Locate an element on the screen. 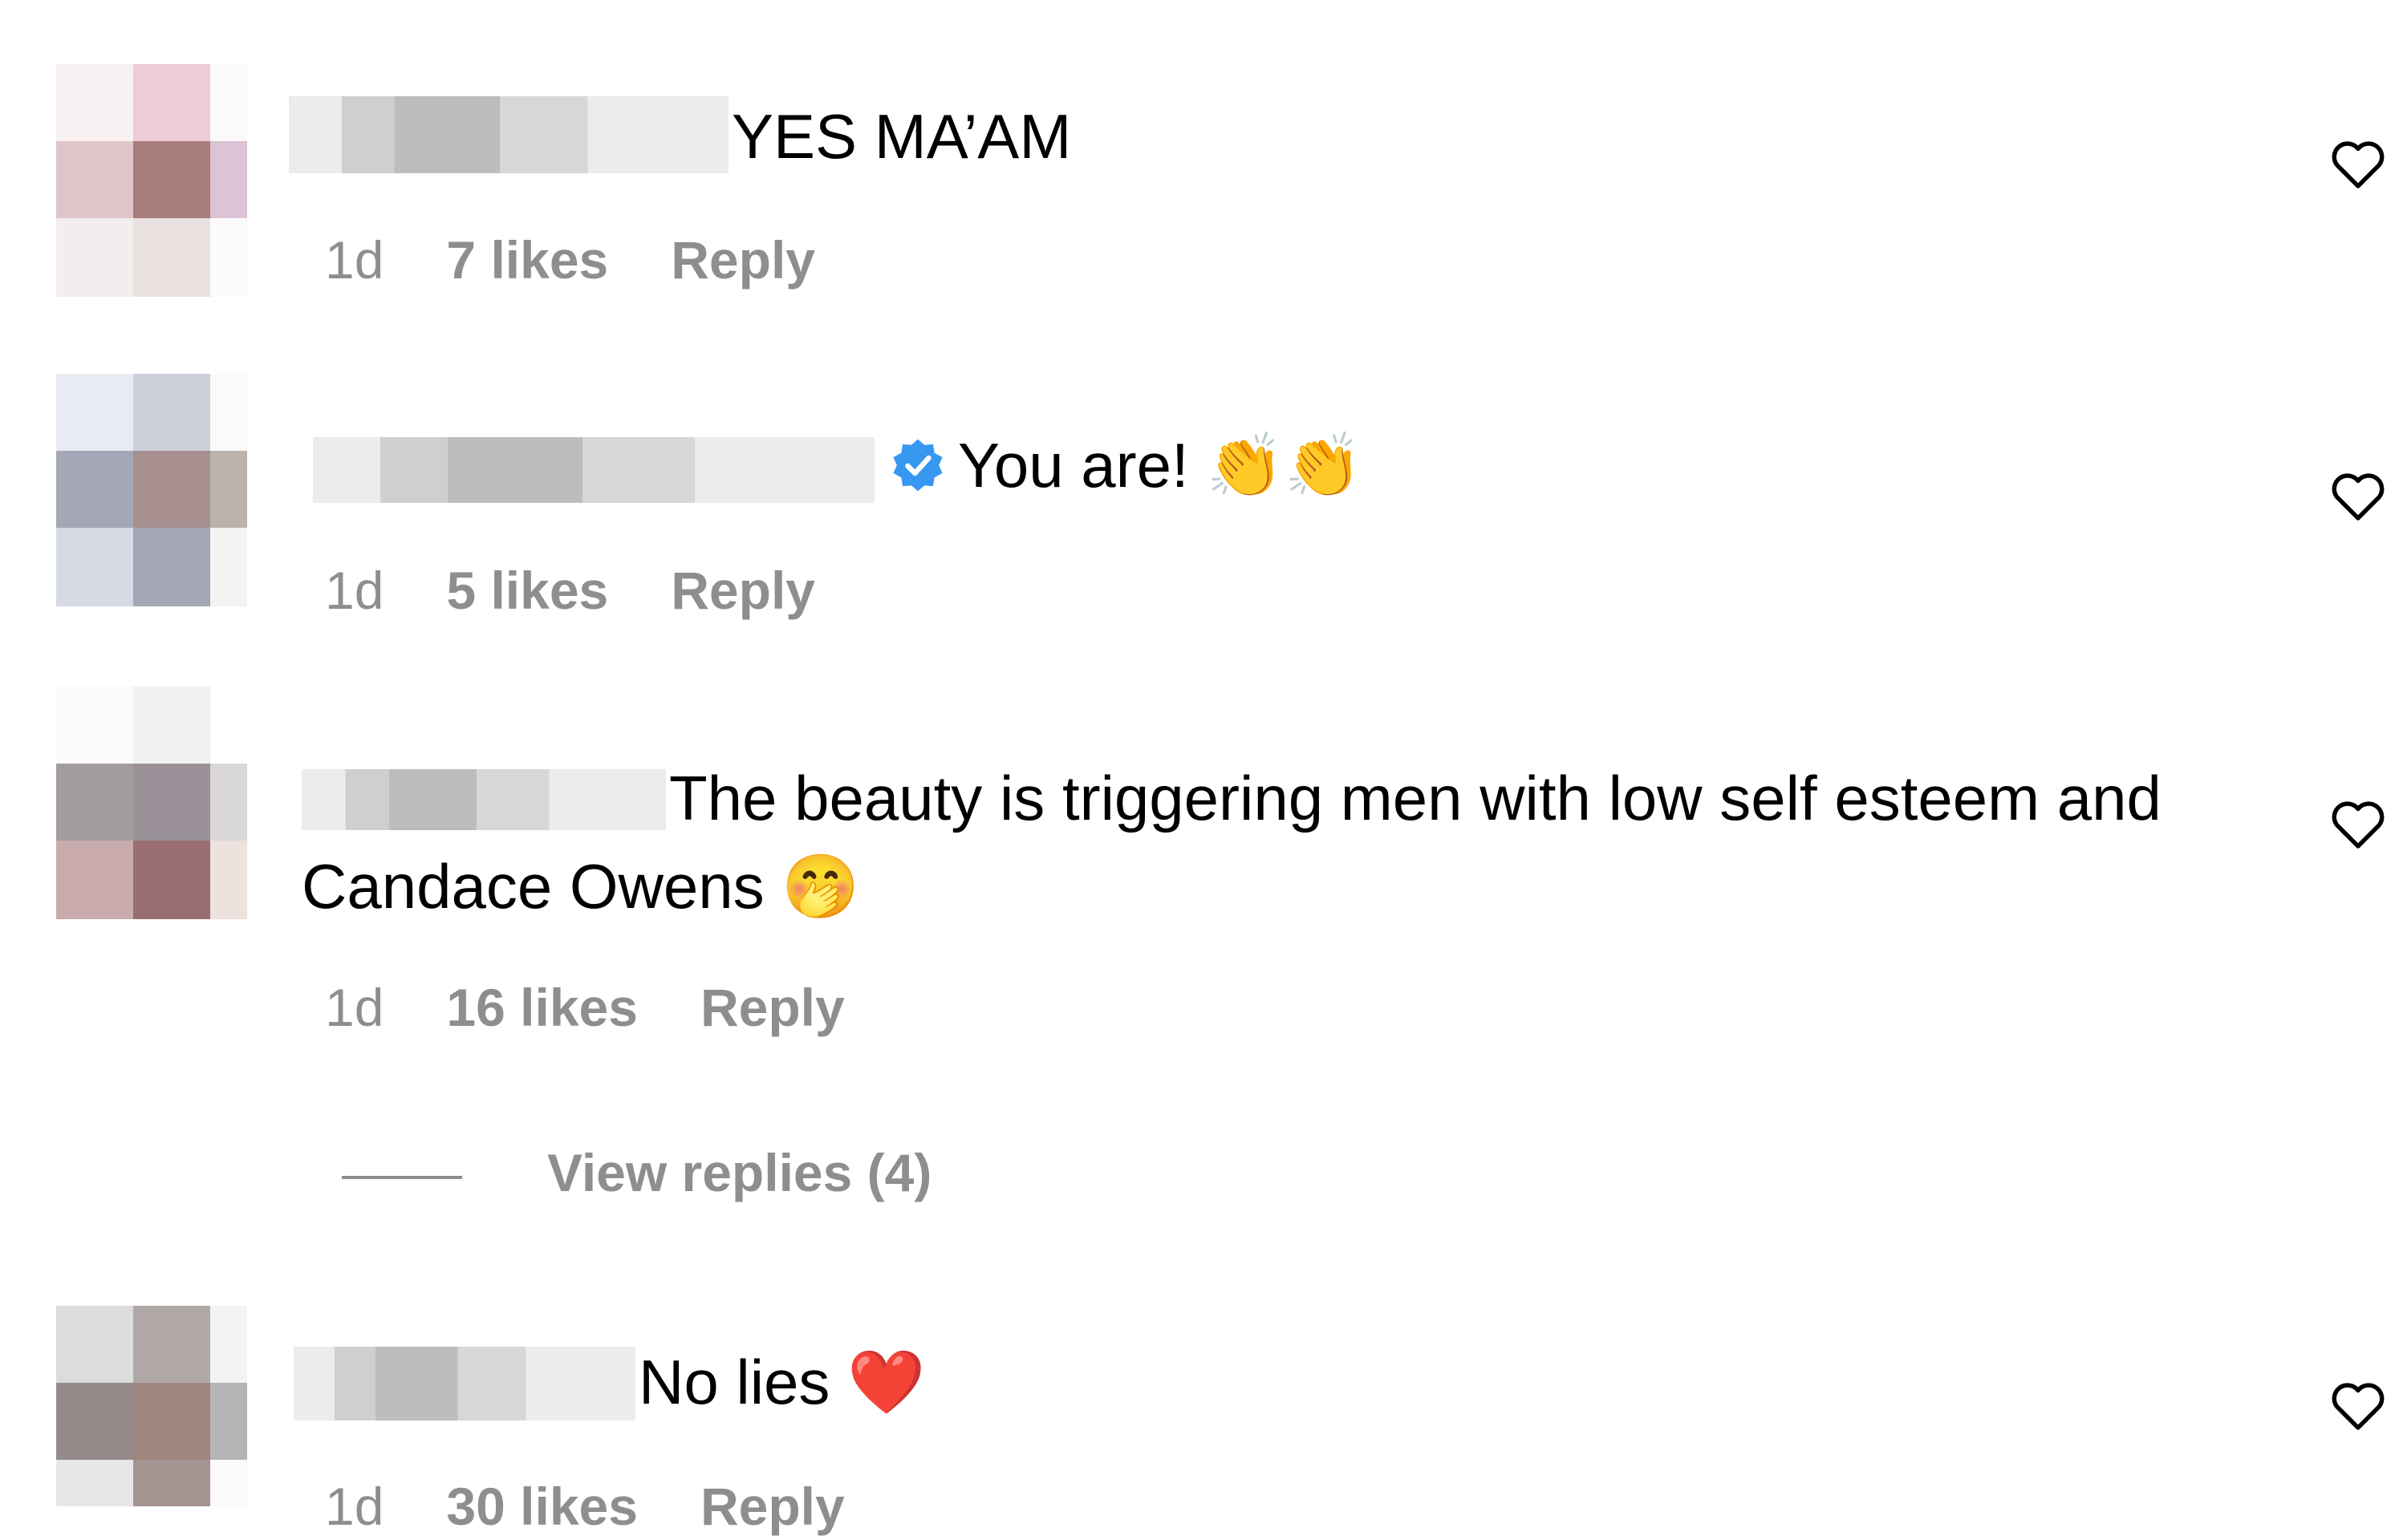  comment-meta: 1d 16 likes Reply is located at coordinates (585, 1007).